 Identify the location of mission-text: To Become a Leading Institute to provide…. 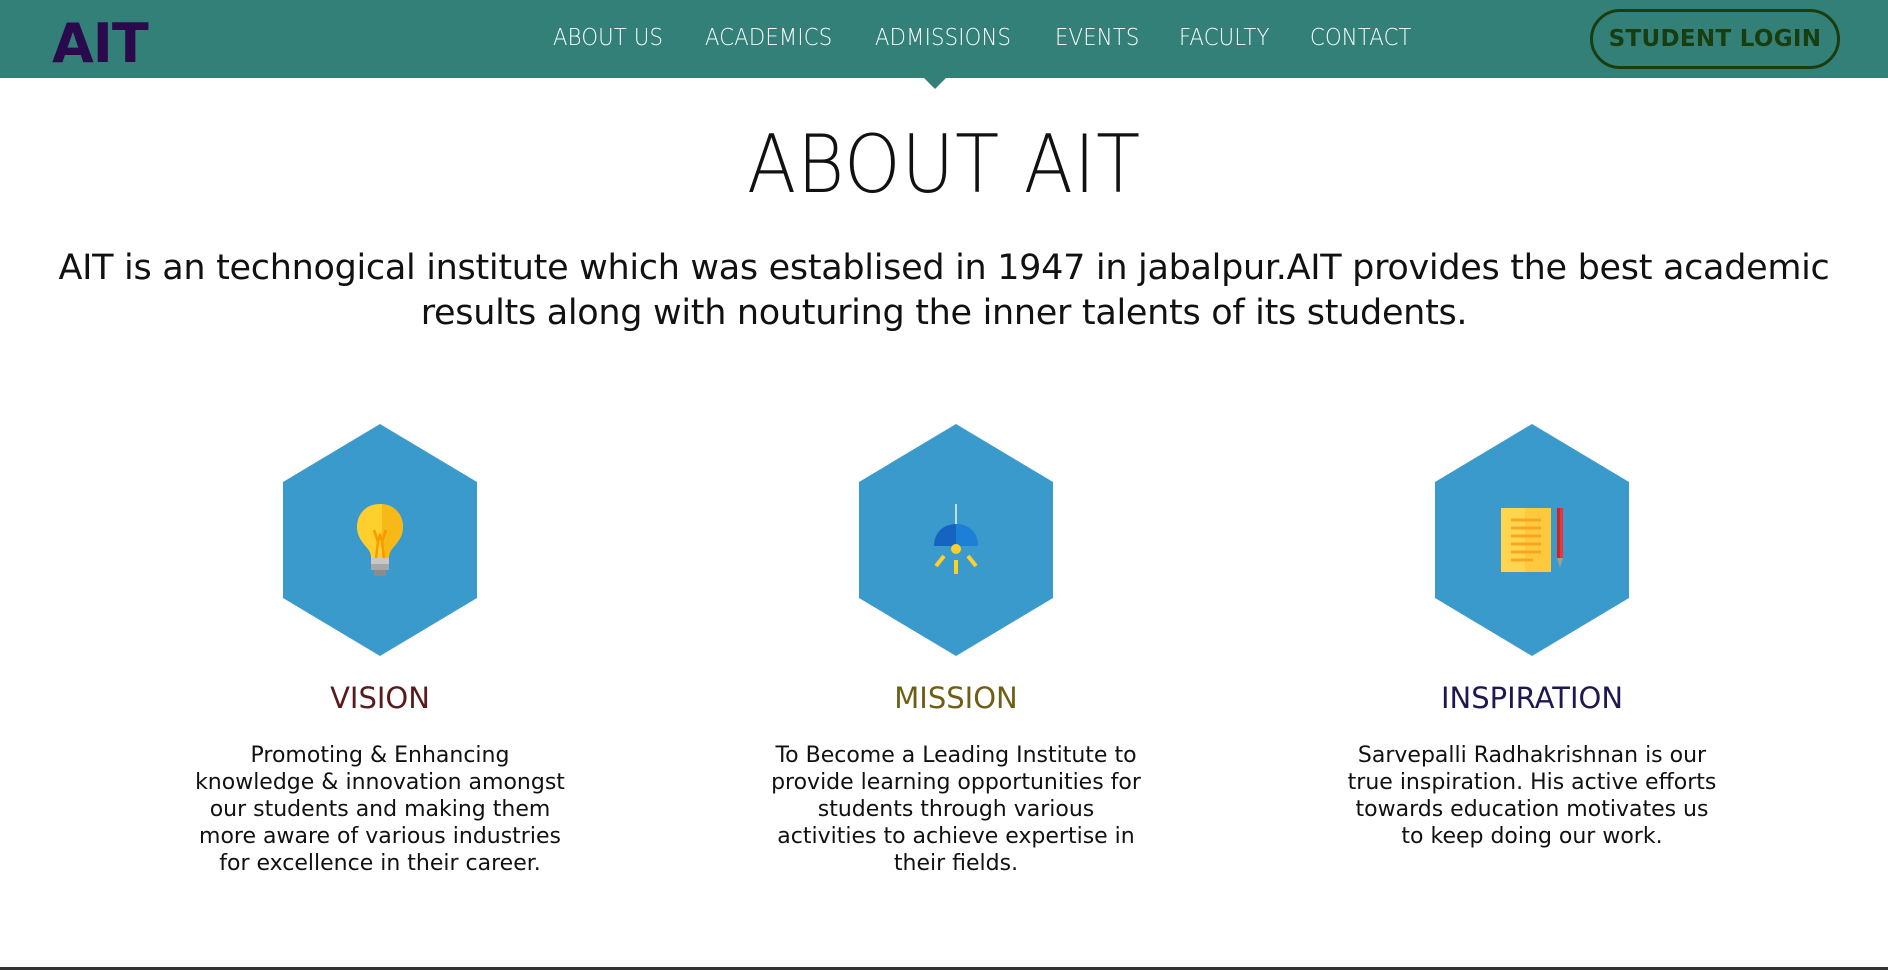
(956, 809).